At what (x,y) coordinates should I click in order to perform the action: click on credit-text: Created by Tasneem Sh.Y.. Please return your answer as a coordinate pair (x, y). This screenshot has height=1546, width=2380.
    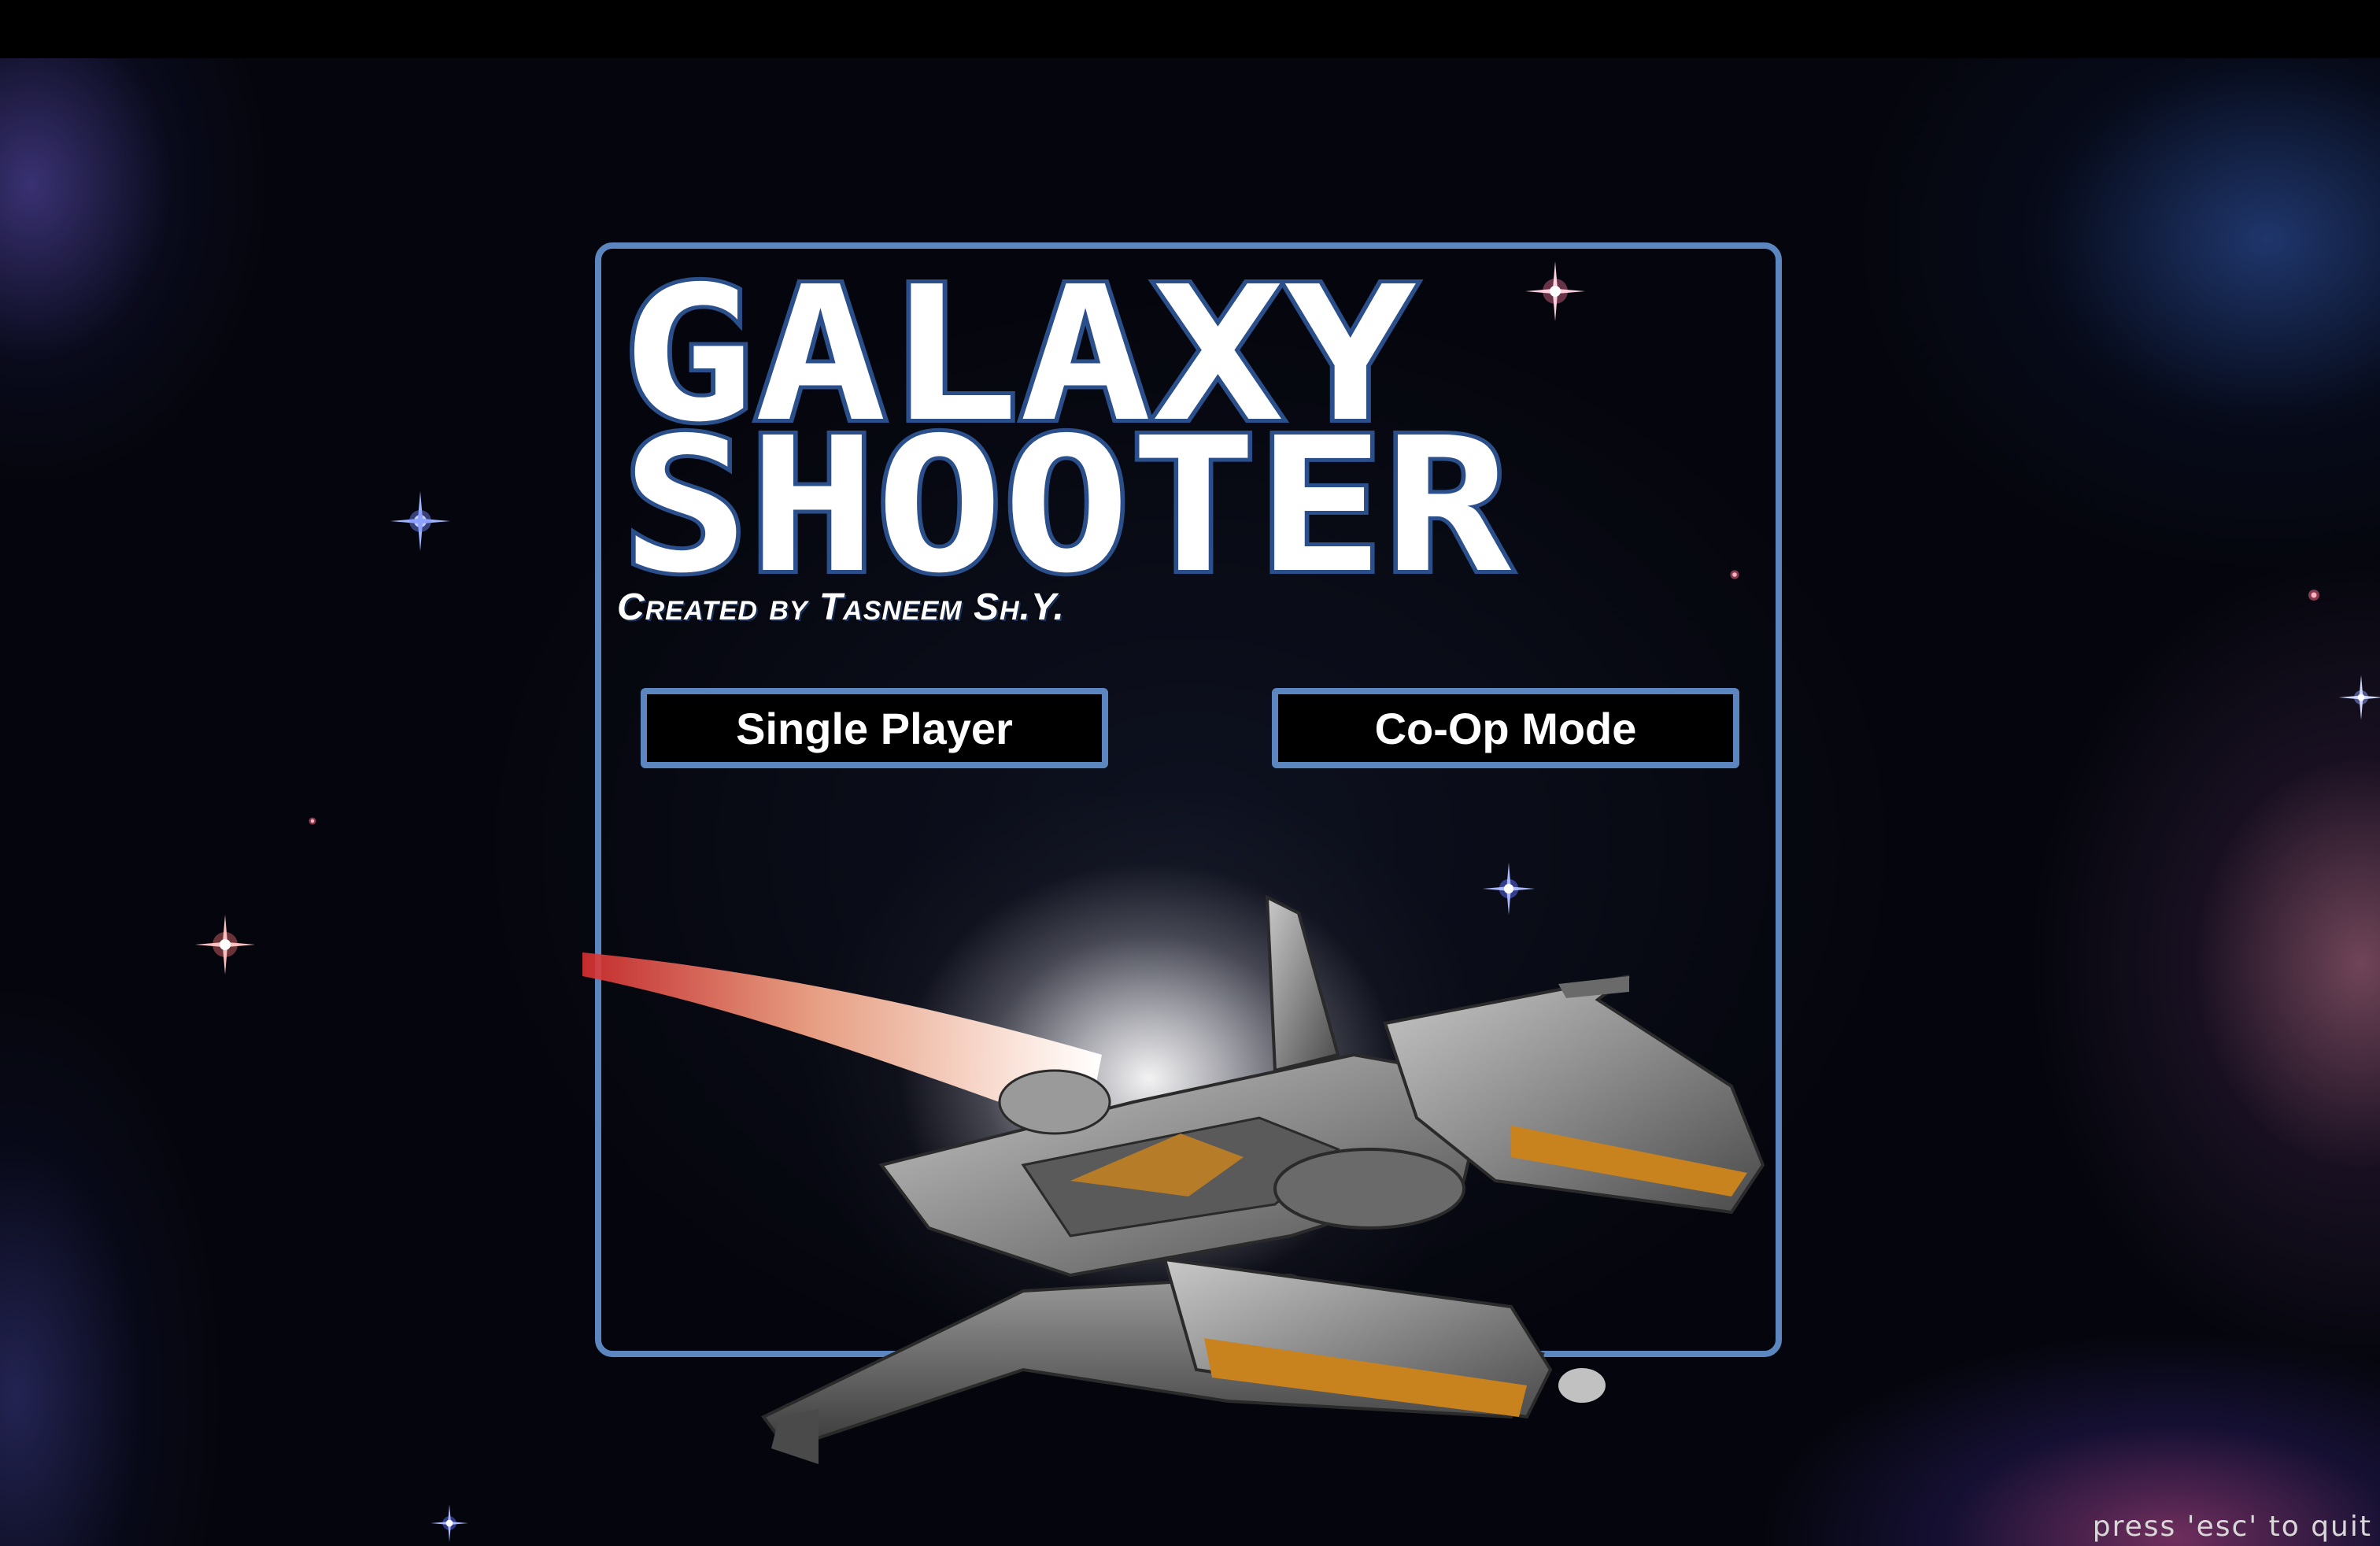
    Looking at the image, I should click on (841, 607).